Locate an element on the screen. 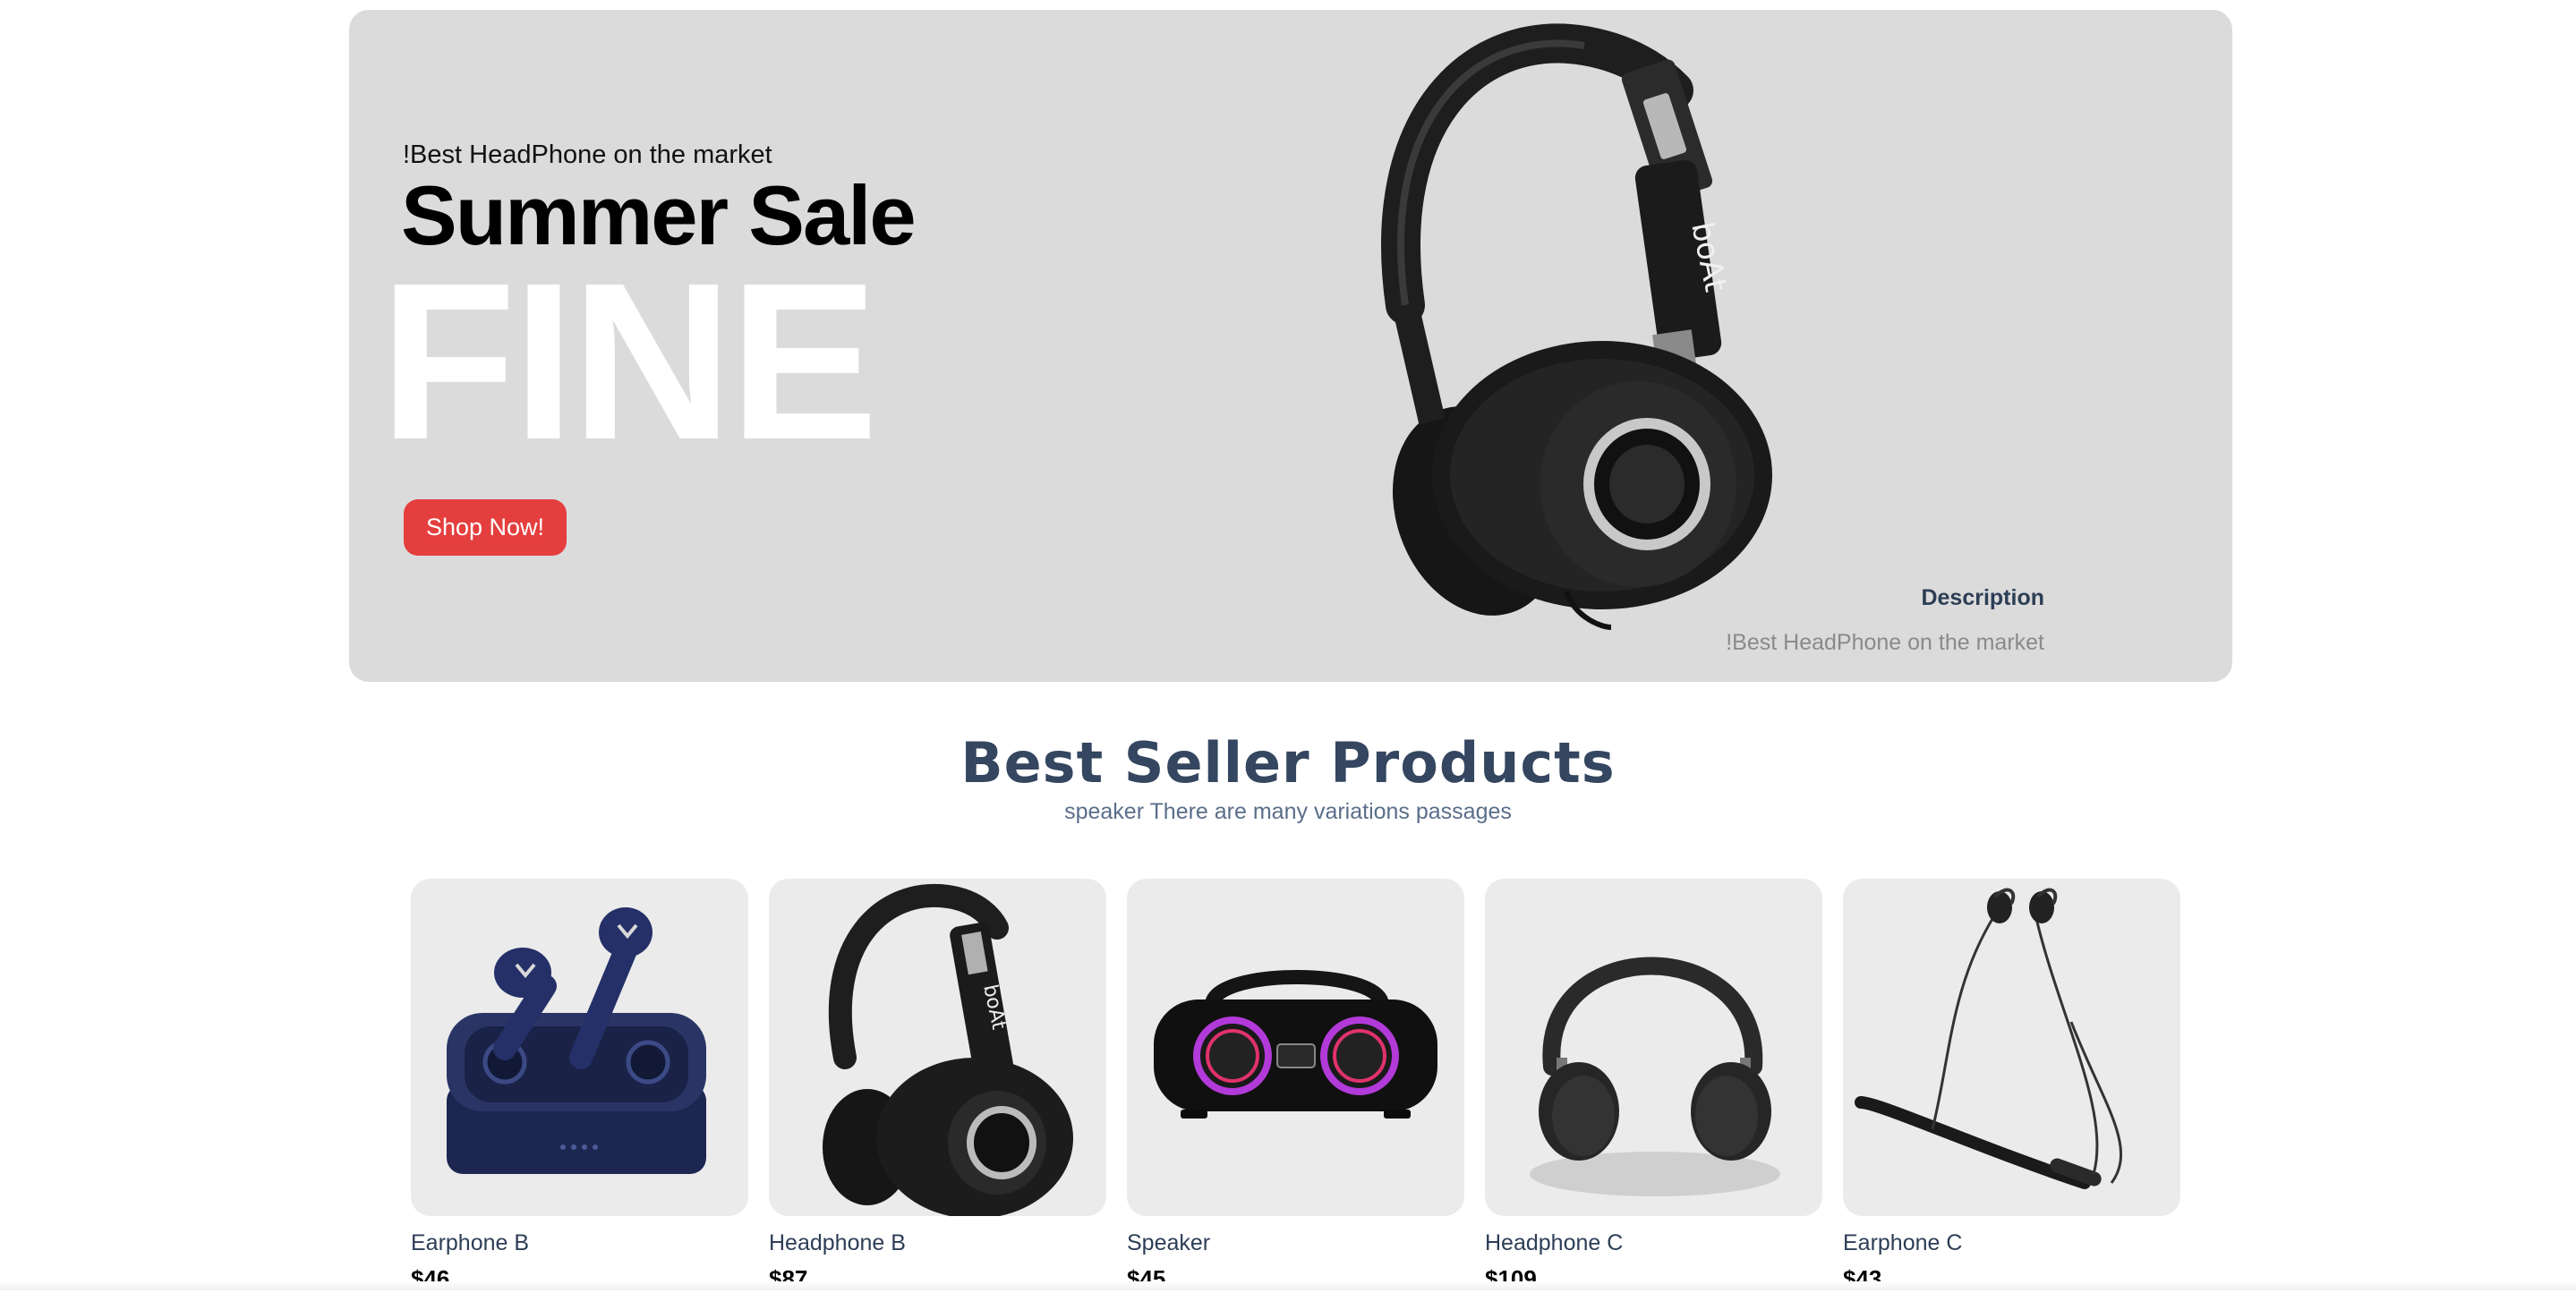 This screenshot has width=2576, height=1293. product-image-neckband is located at coordinates (2011, 1047).